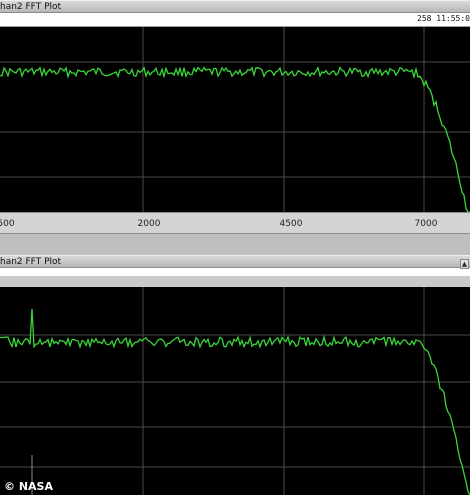  What do you see at coordinates (28, 486) in the screenshot?
I see `credit-label: © NASA` at bounding box center [28, 486].